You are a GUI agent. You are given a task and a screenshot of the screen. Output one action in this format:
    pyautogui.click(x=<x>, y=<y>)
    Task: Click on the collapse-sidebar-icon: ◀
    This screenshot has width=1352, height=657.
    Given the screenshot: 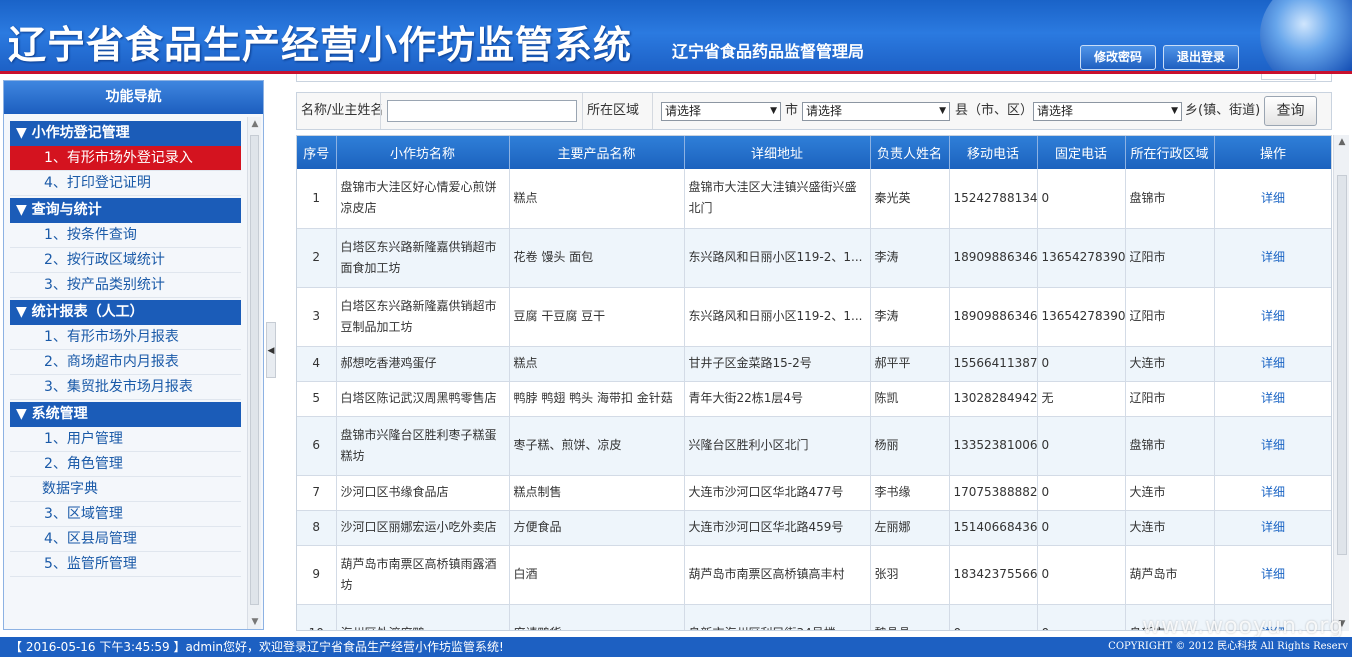 What is the action you would take?
    pyautogui.click(x=271, y=350)
    